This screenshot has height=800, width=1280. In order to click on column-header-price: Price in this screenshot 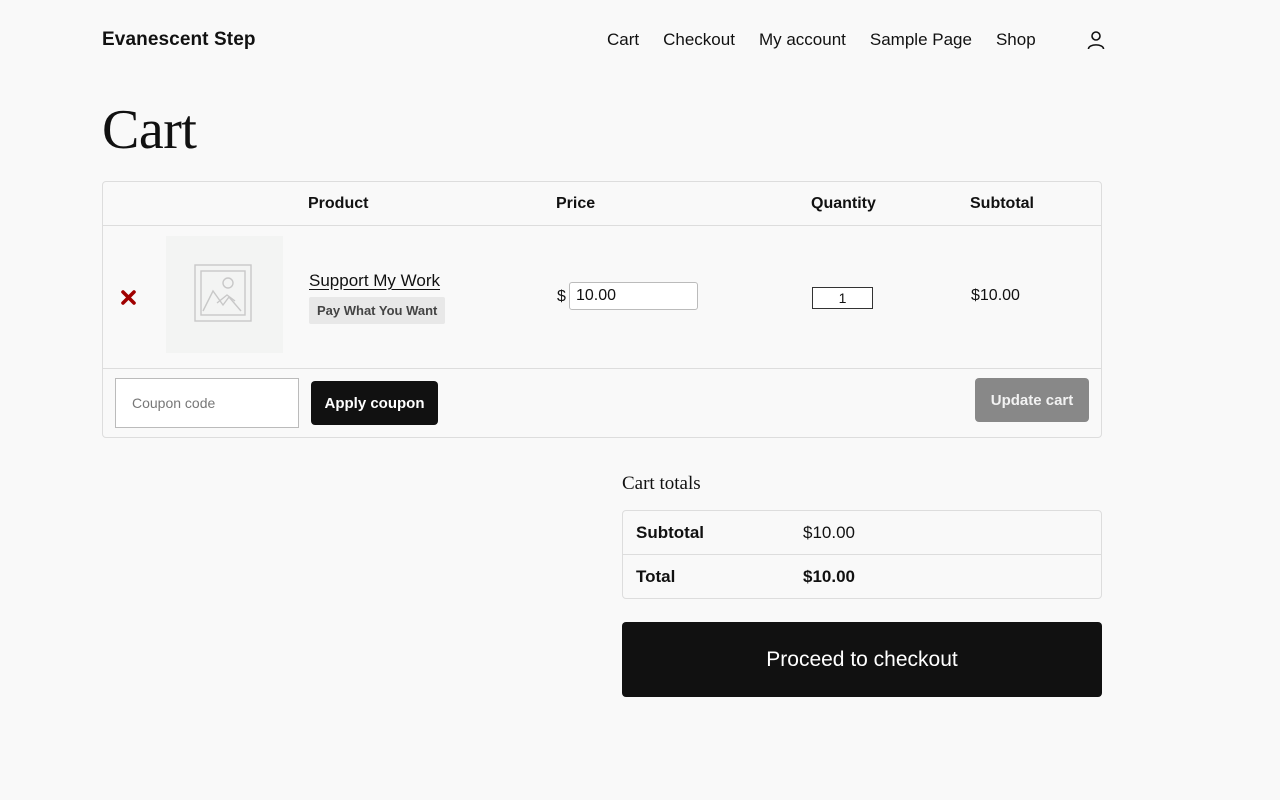, I will do `click(576, 203)`.